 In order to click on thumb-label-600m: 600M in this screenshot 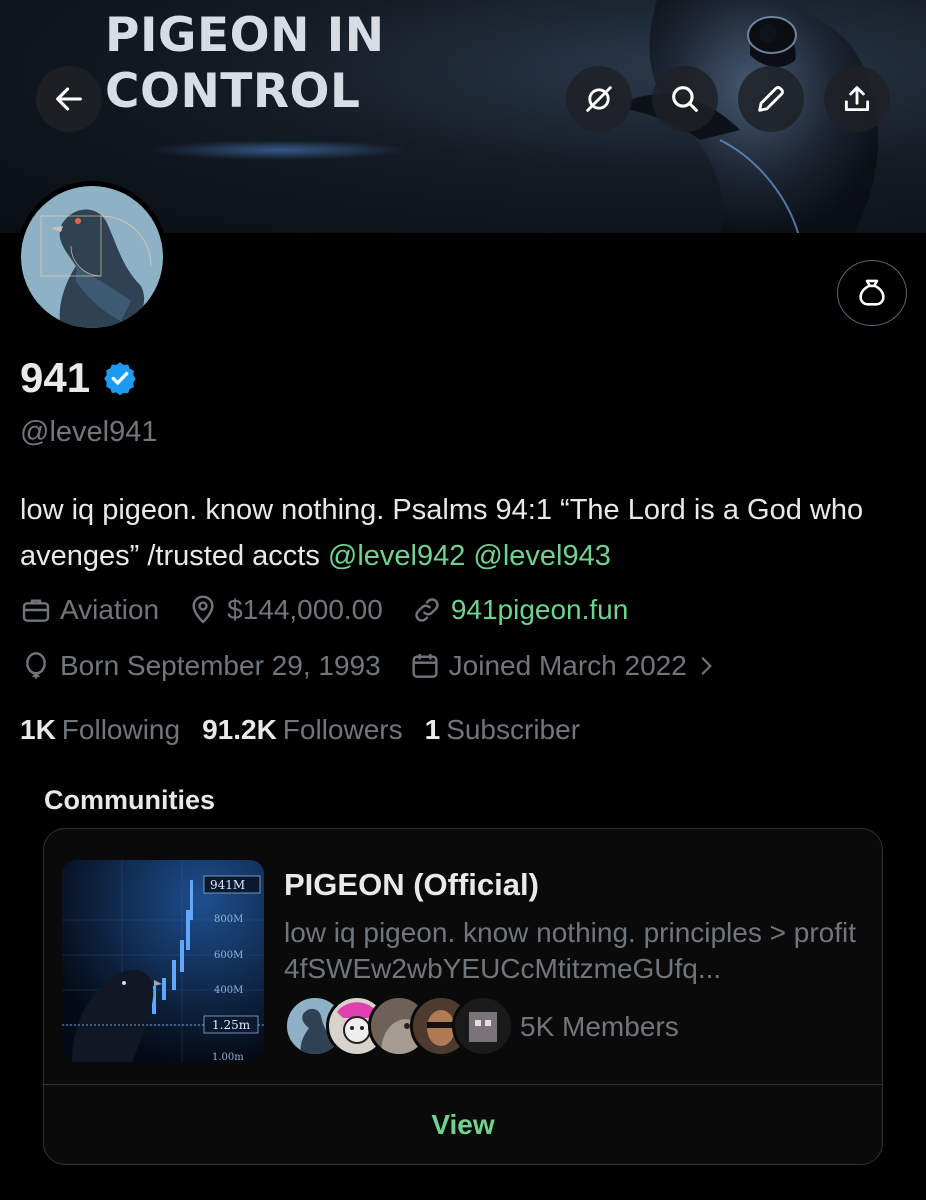, I will do `click(228, 955)`.